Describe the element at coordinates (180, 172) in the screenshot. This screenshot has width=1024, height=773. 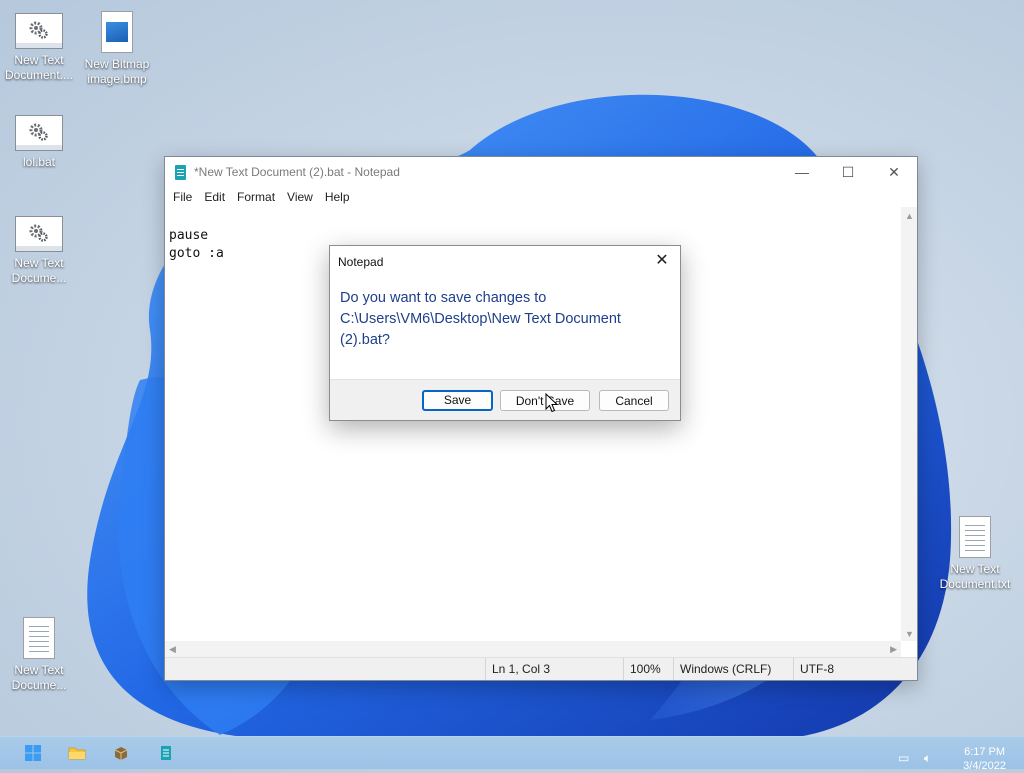
I see `notepad-app-icon` at that location.